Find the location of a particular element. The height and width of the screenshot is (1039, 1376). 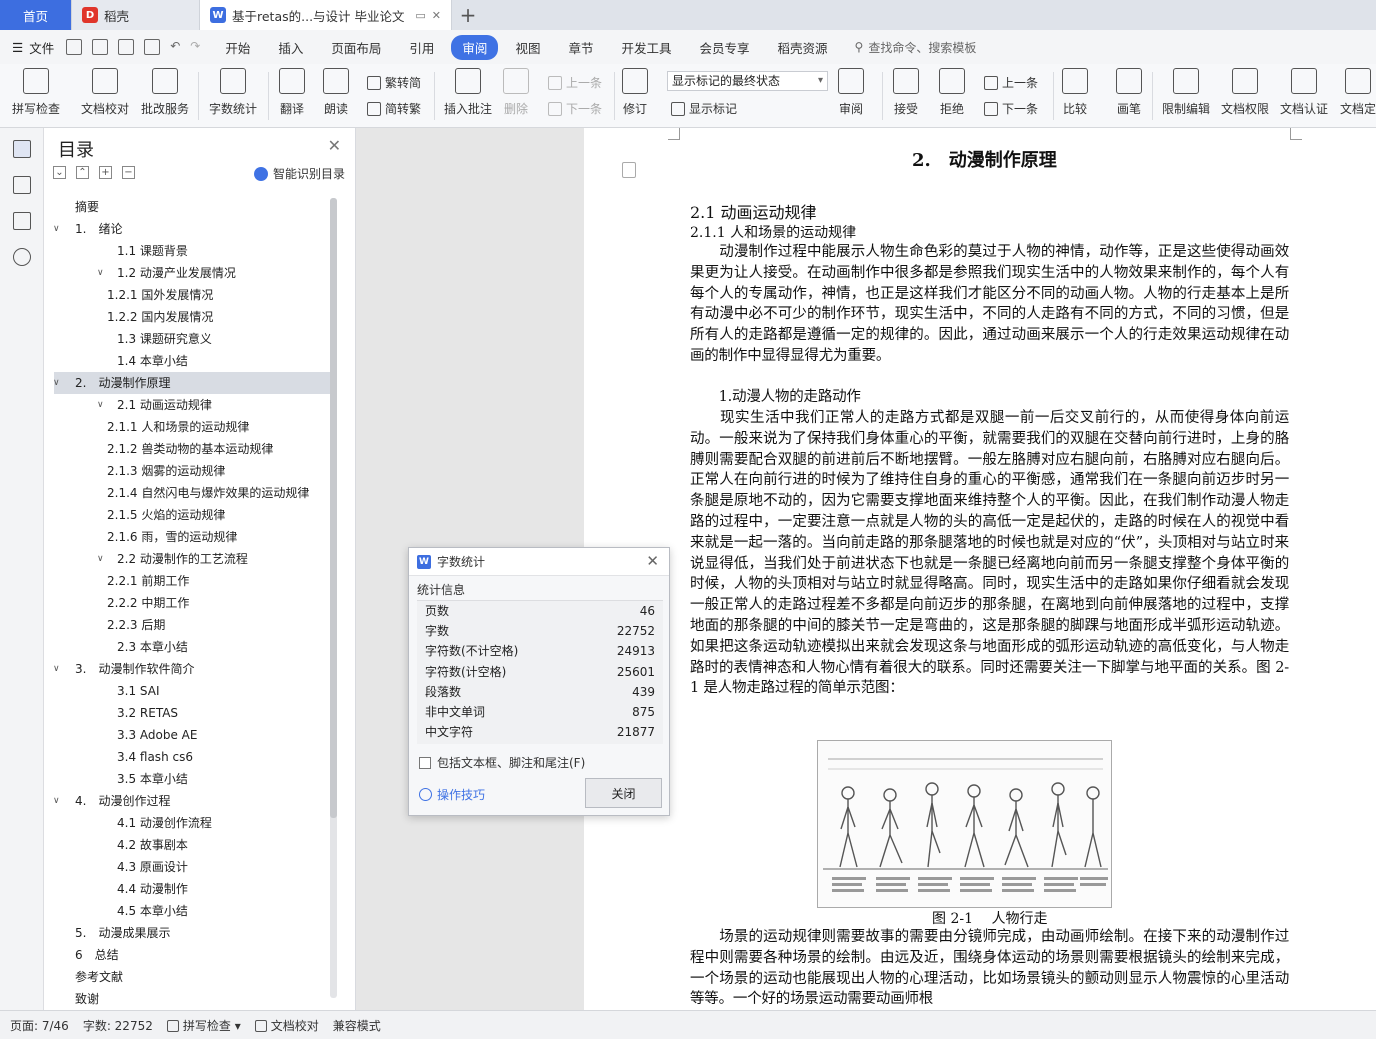

toc-scrollbar is located at coordinates (333, 598).